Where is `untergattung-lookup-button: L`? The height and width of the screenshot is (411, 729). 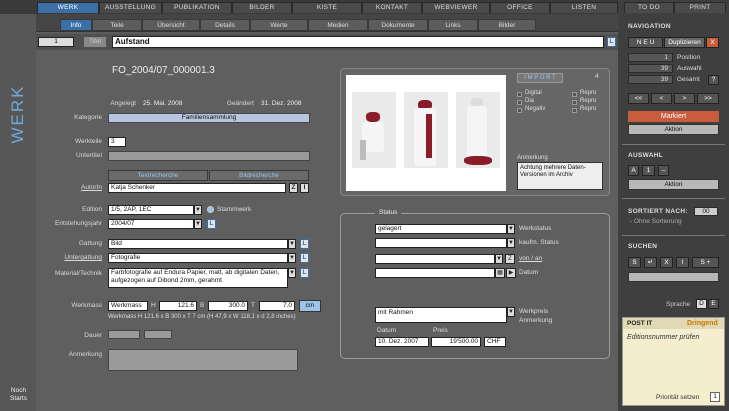 untergattung-lookup-button: L is located at coordinates (304, 258).